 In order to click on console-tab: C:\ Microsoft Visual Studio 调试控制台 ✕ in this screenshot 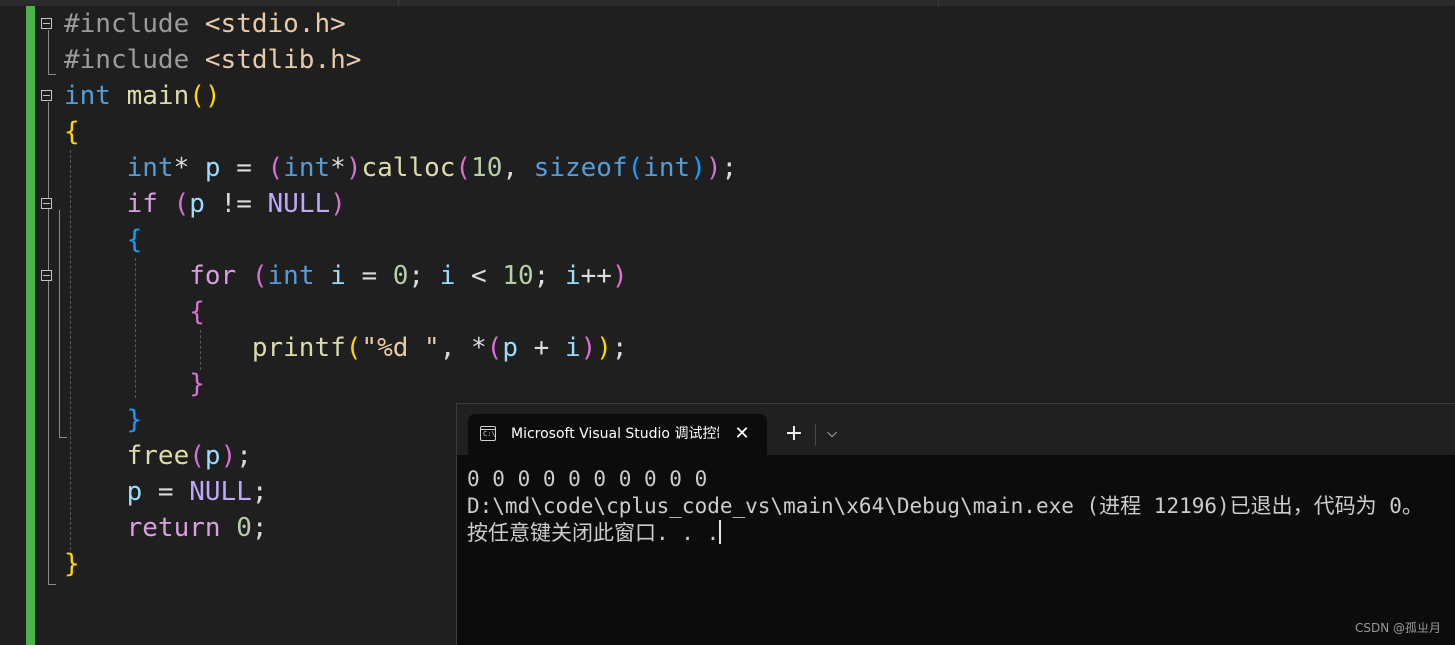, I will do `click(617, 434)`.